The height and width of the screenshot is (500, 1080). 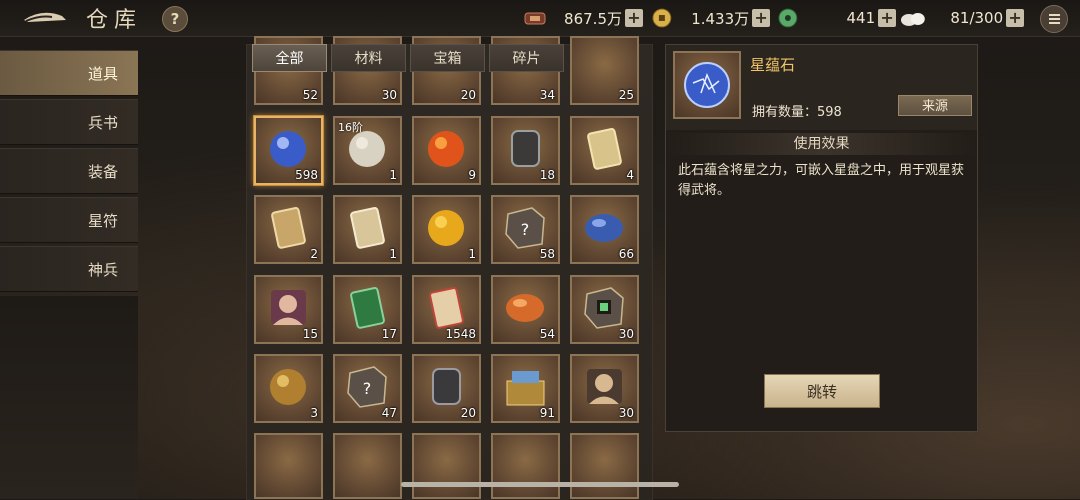 I want to click on item-slot: 54, so click(x=525, y=309).